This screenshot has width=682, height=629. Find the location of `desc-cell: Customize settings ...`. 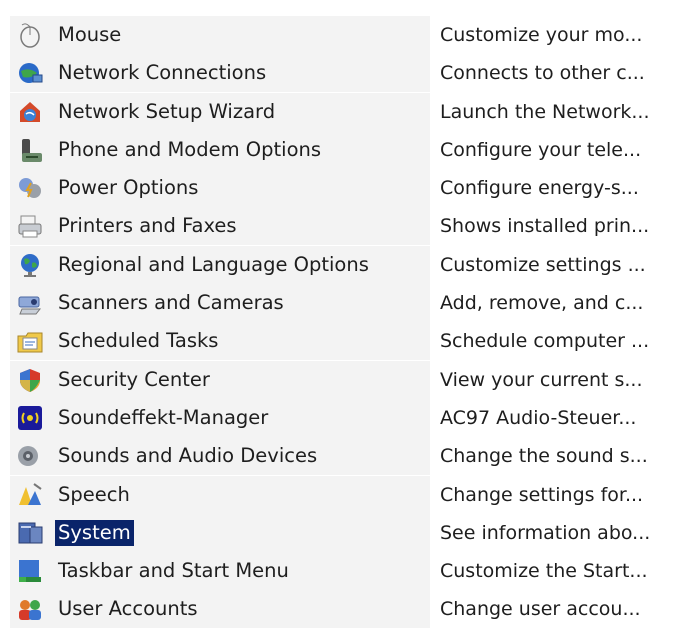

desc-cell: Customize settings ... is located at coordinates (561, 264).